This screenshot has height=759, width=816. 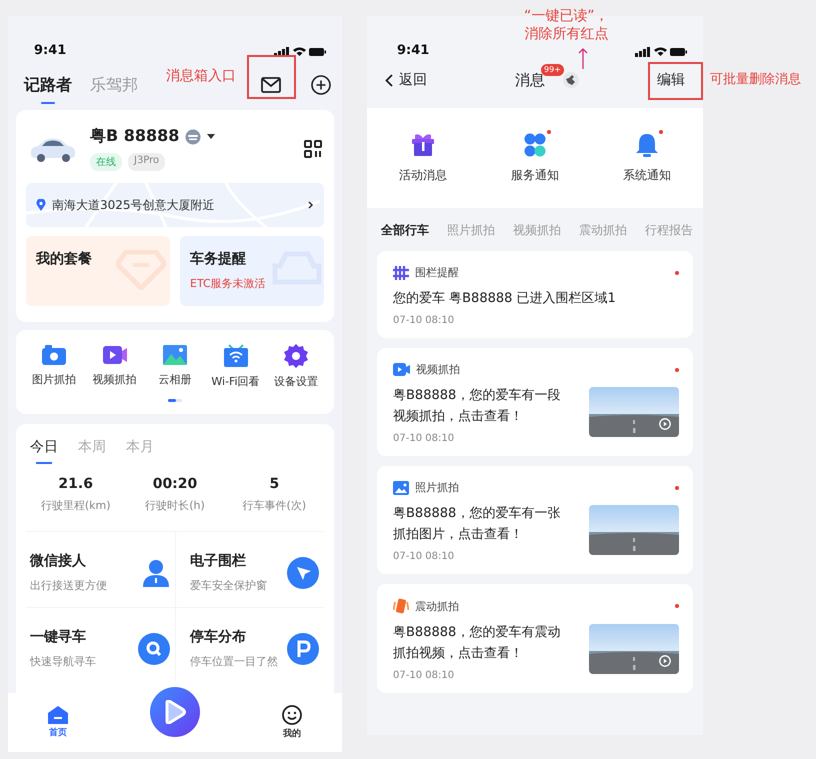 I want to click on parking-icon, so click(x=303, y=649).